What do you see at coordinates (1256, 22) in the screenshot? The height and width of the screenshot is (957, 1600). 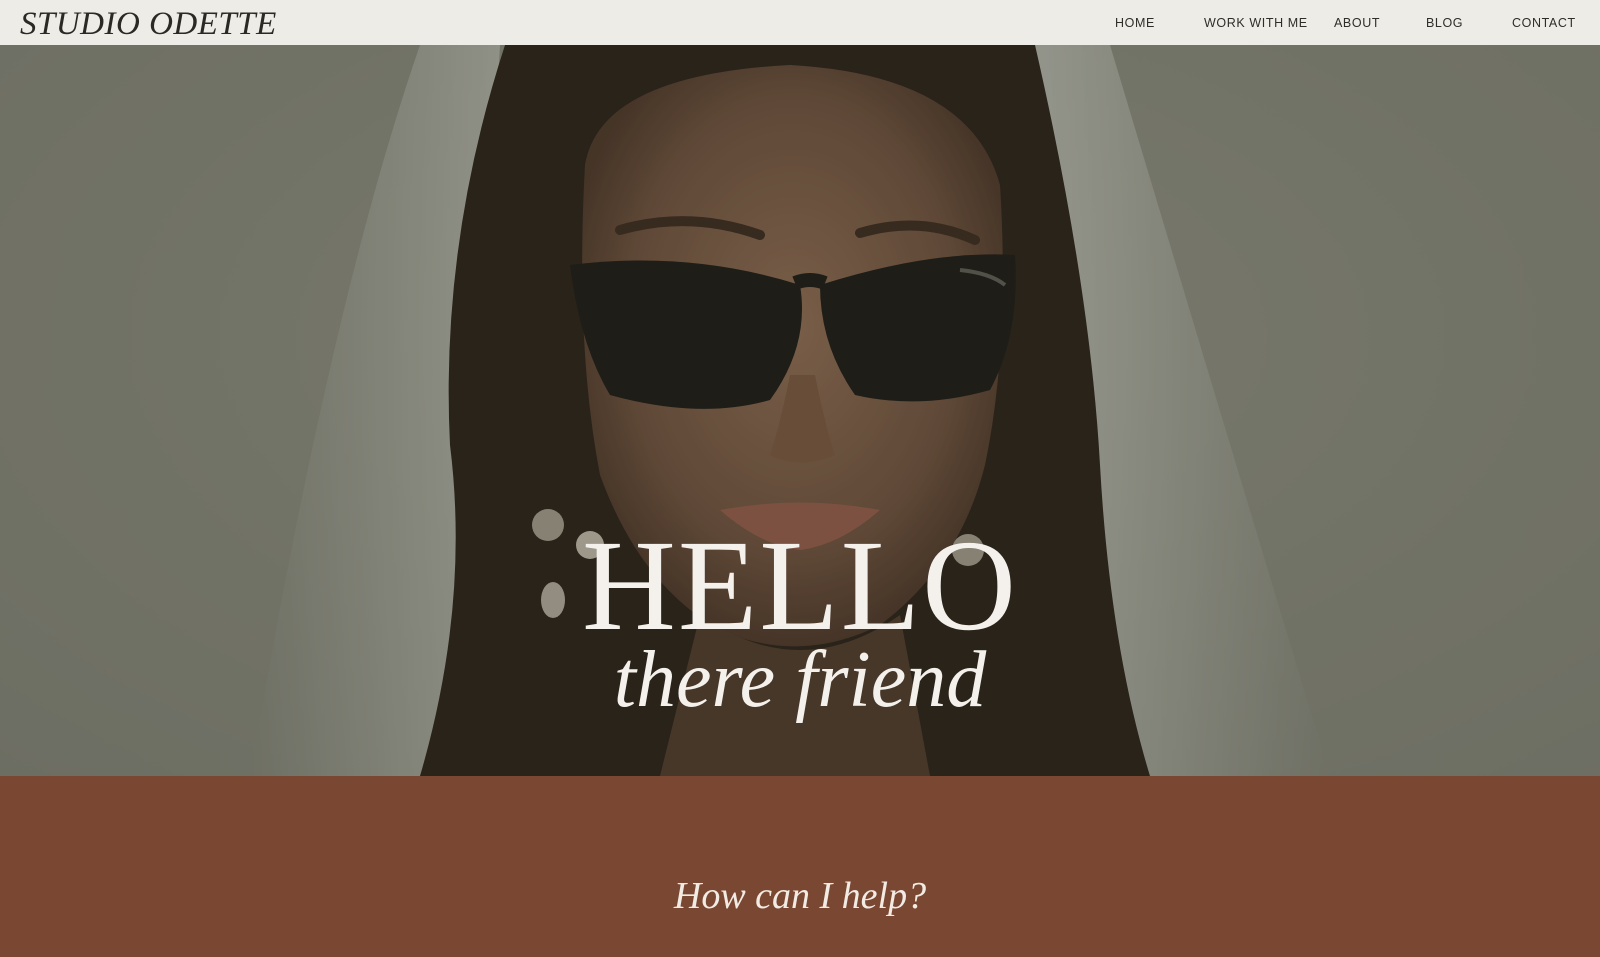 I see `nav-work-with-me: WORK WITH ME` at bounding box center [1256, 22].